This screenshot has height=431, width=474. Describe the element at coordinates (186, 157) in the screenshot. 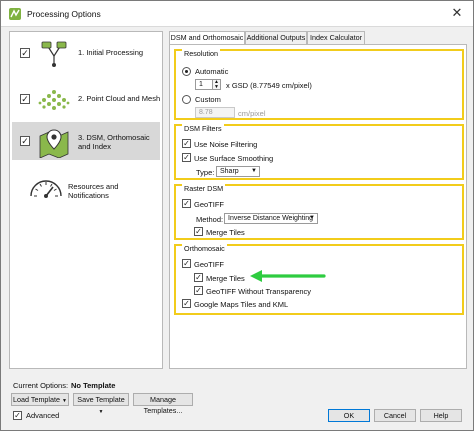

I see `surface-smoothing-checkbox: ✓` at that location.